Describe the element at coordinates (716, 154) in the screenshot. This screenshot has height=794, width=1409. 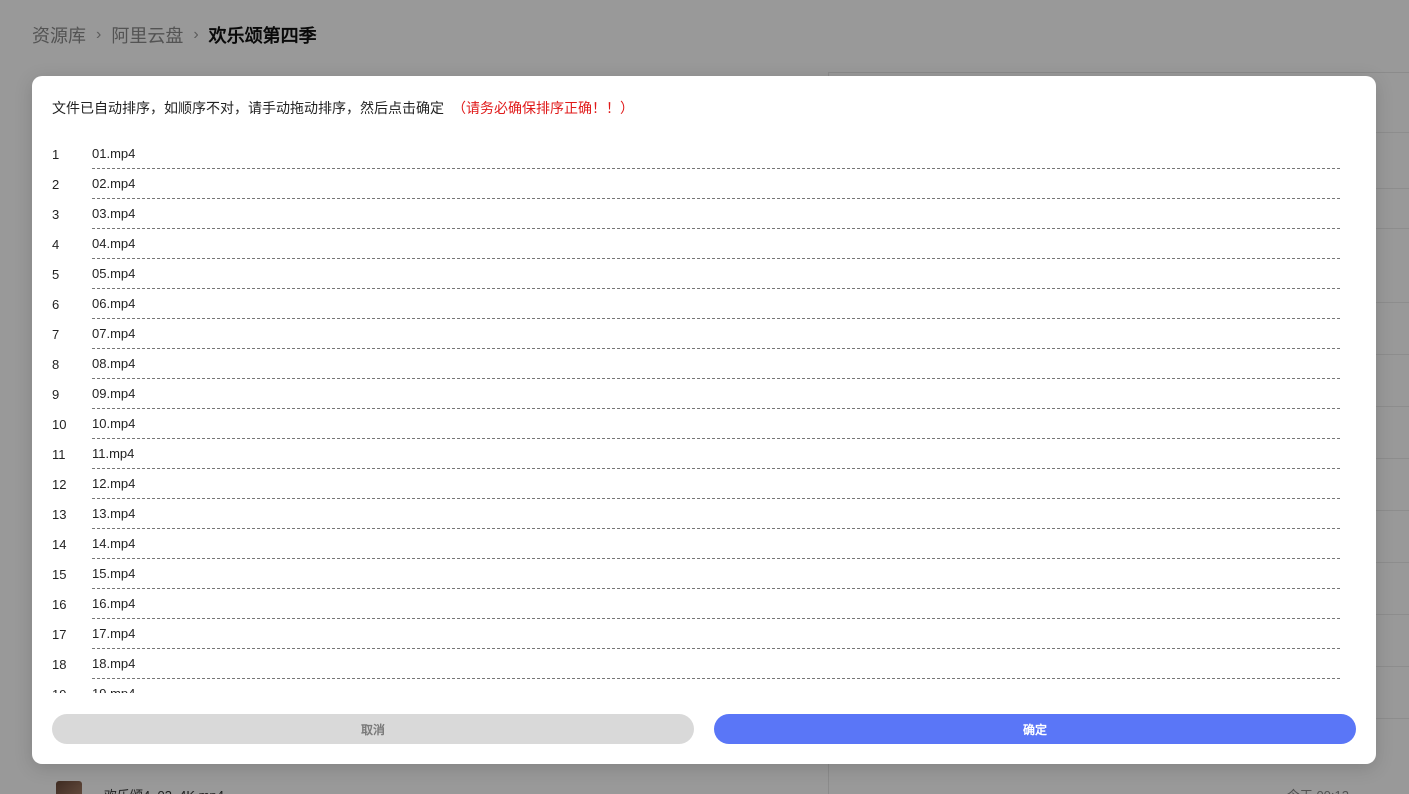
I see `file-name: 01.mp4` at that location.